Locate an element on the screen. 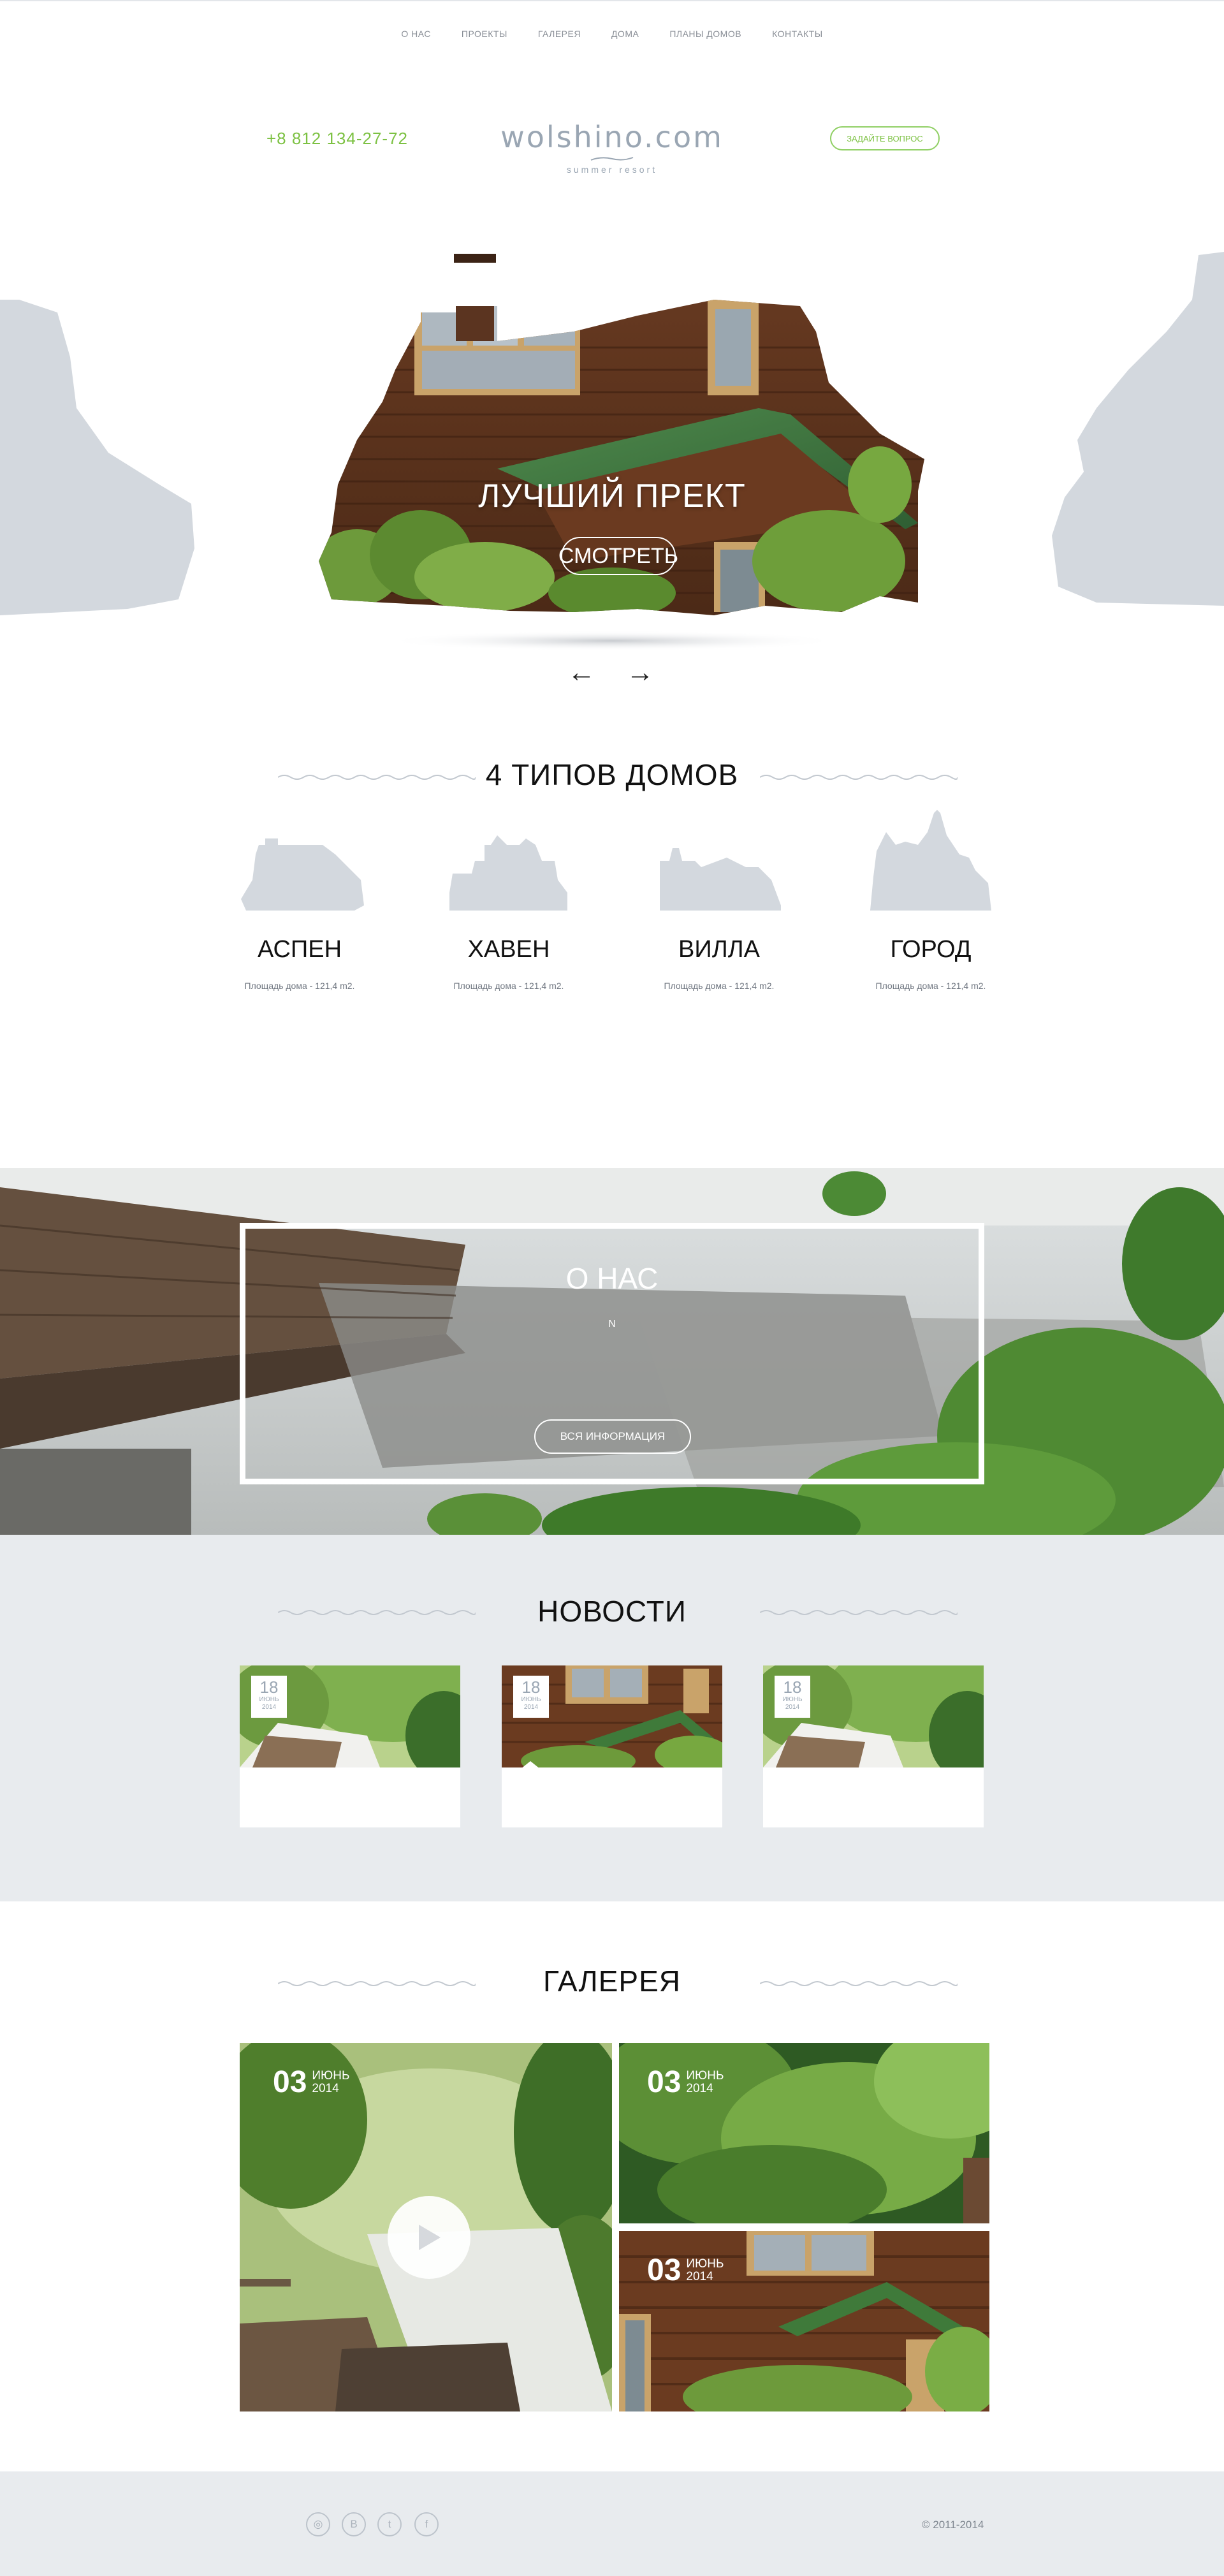 Image resolution: width=1224 pixels, height=2576 pixels. twitter-icon: t is located at coordinates (389, 2524).